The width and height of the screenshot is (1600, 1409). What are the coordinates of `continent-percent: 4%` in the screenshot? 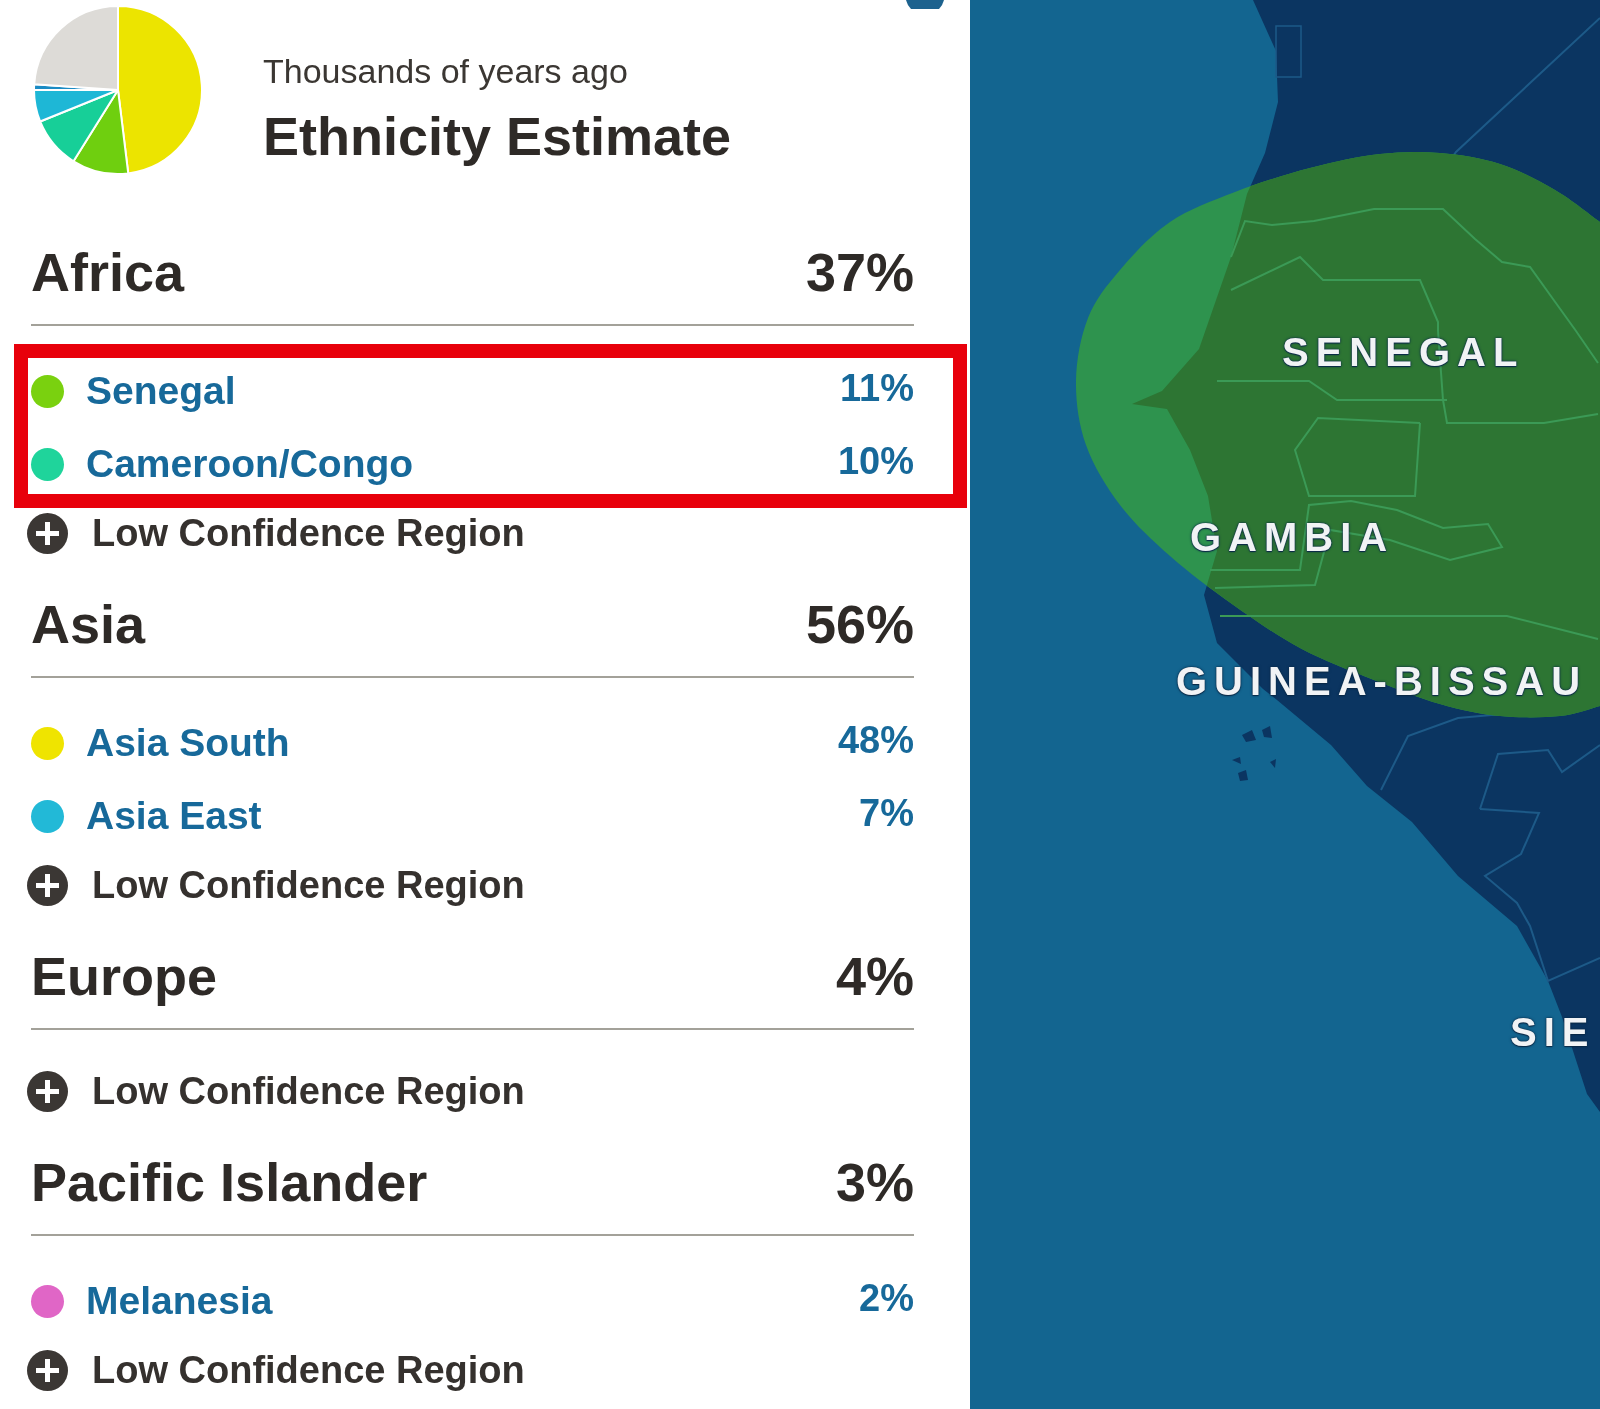 It's located at (874, 976).